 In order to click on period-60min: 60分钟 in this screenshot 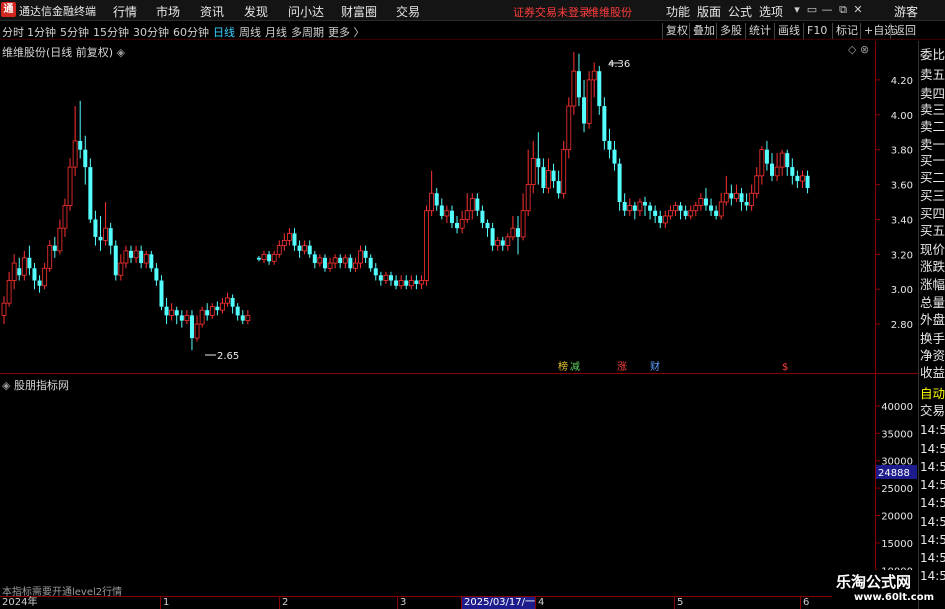, I will do `click(191, 32)`.